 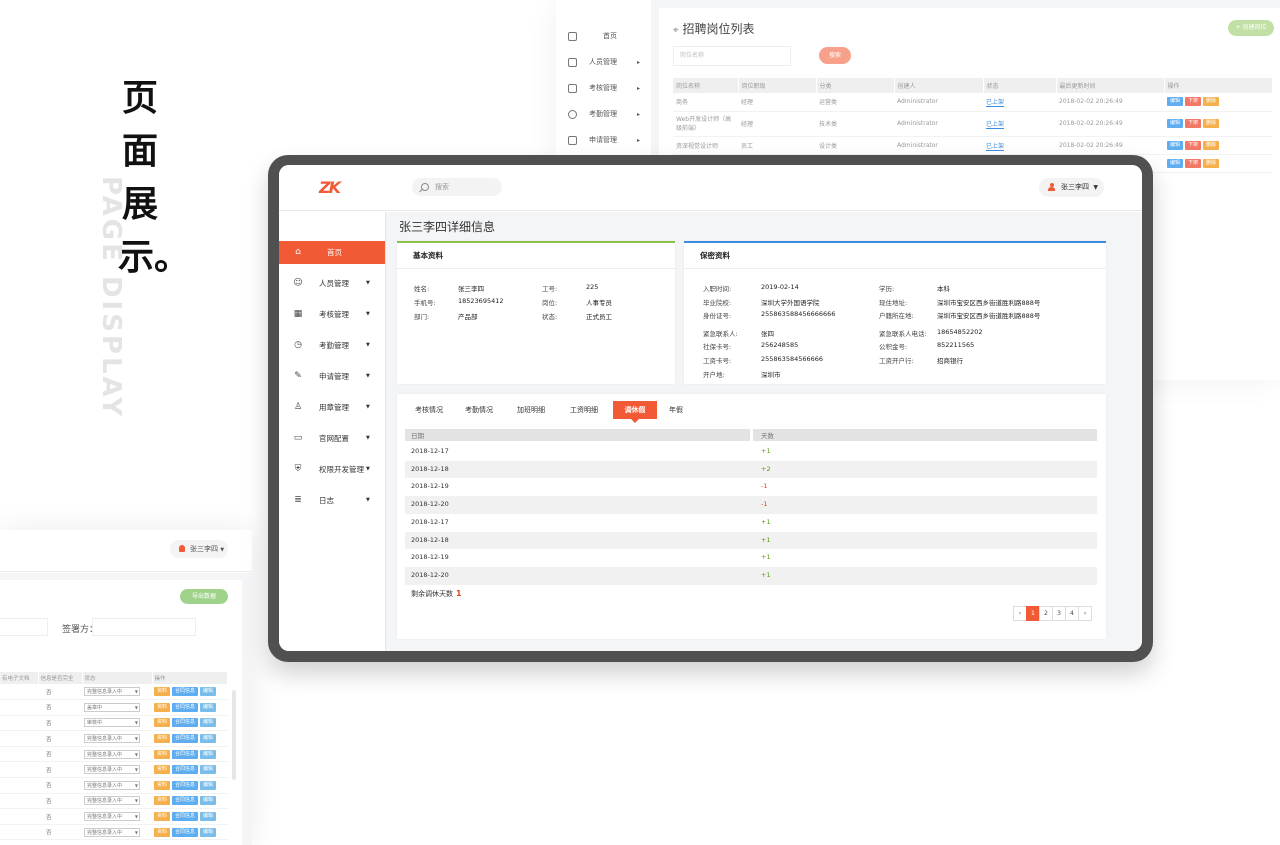 What do you see at coordinates (430, 521) in the screenshot?
I see `date-cell: 2018-12-17` at bounding box center [430, 521].